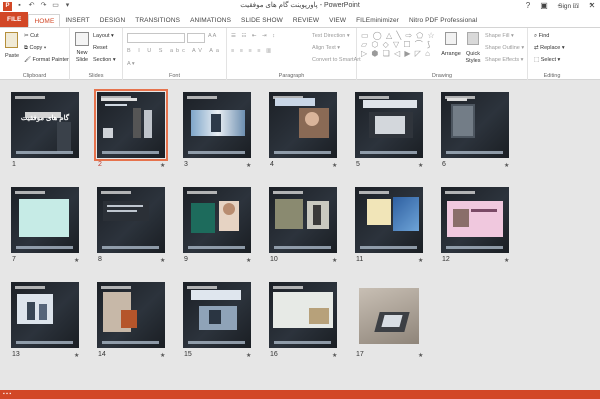 Image resolution: width=600 pixels, height=399 pixels. Describe the element at coordinates (360, 354) in the screenshot. I see `slide-number: 17` at that location.